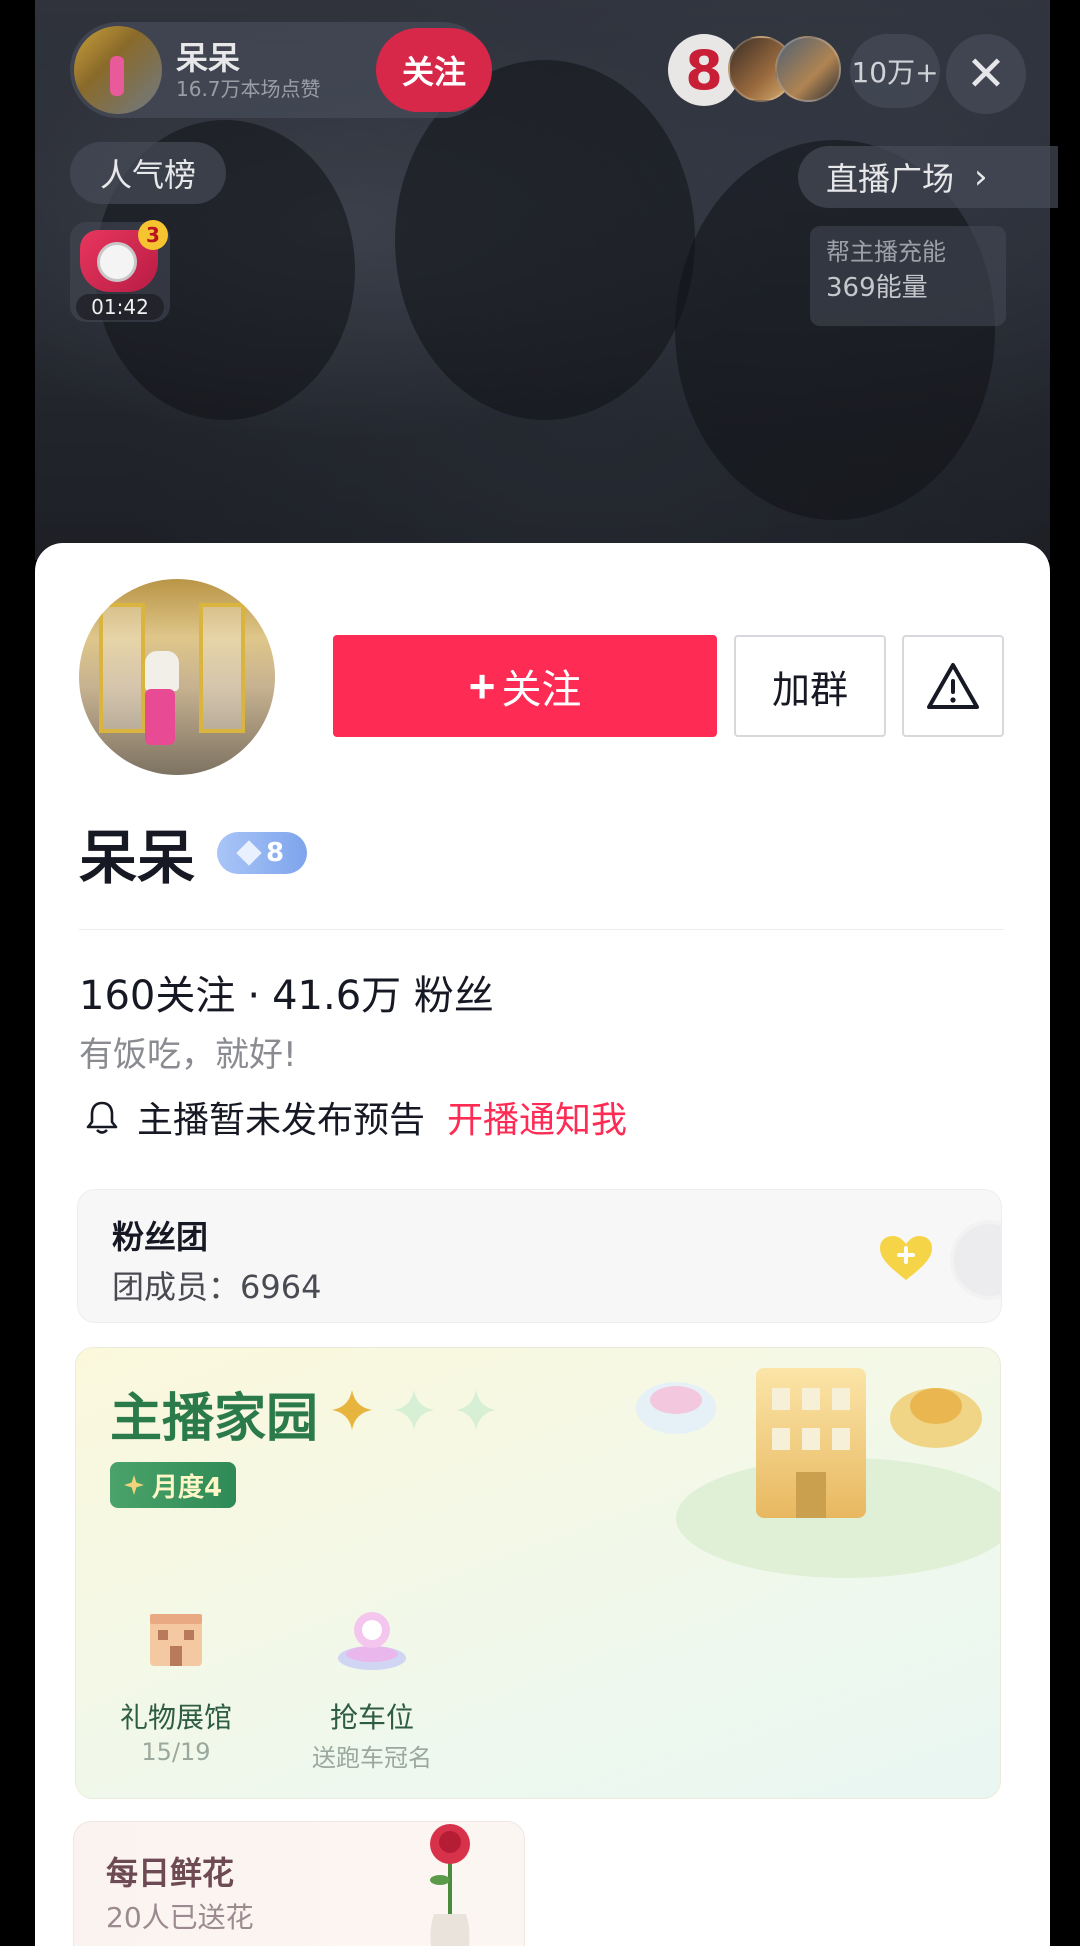 Image resolution: width=1080 pixels, height=1946 pixels. Describe the element at coordinates (248, 89) in the screenshot. I see `host-likes: 16.7万本场点赞` at that location.